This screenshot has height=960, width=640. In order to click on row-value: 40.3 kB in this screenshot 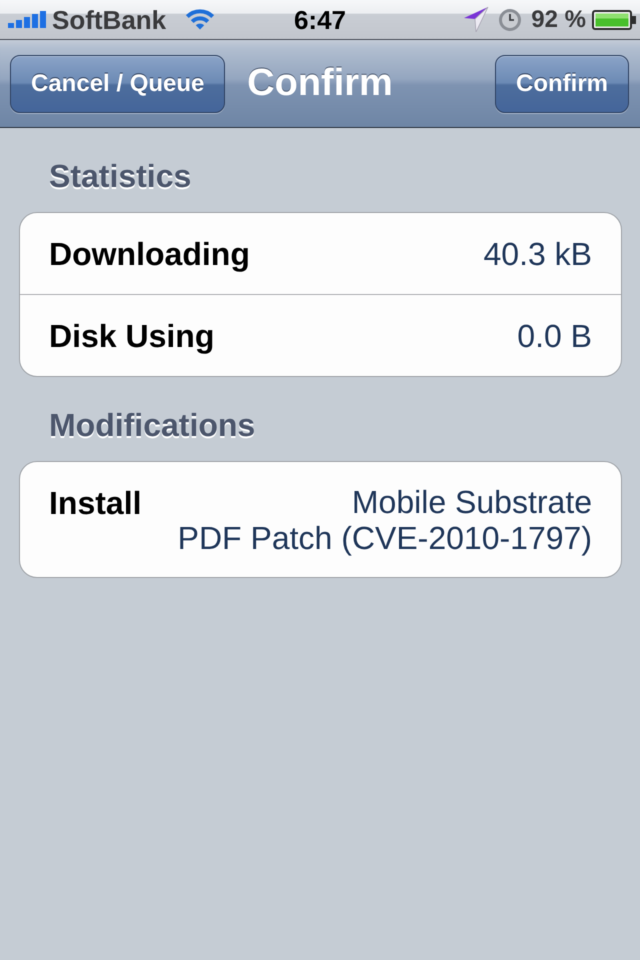, I will do `click(537, 254)`.